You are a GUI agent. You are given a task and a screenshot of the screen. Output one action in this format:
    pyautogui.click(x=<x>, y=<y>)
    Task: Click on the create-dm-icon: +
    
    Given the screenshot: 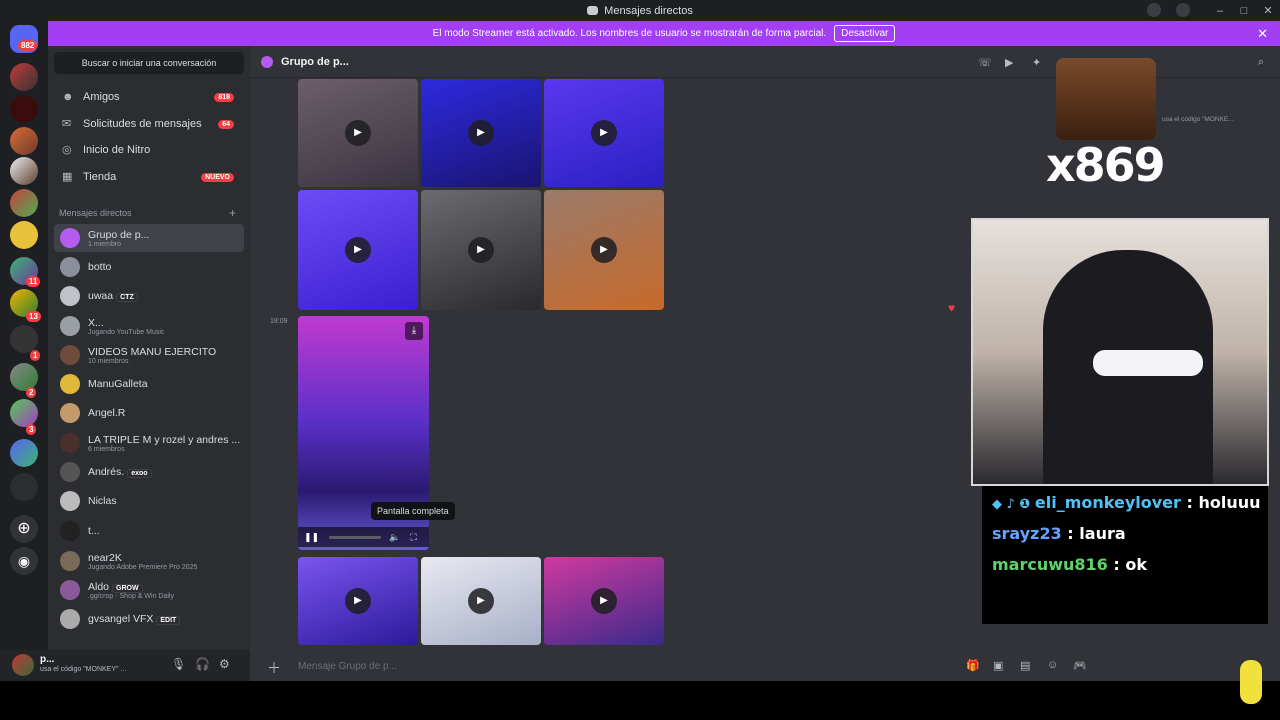 What is the action you would take?
    pyautogui.click(x=232, y=213)
    